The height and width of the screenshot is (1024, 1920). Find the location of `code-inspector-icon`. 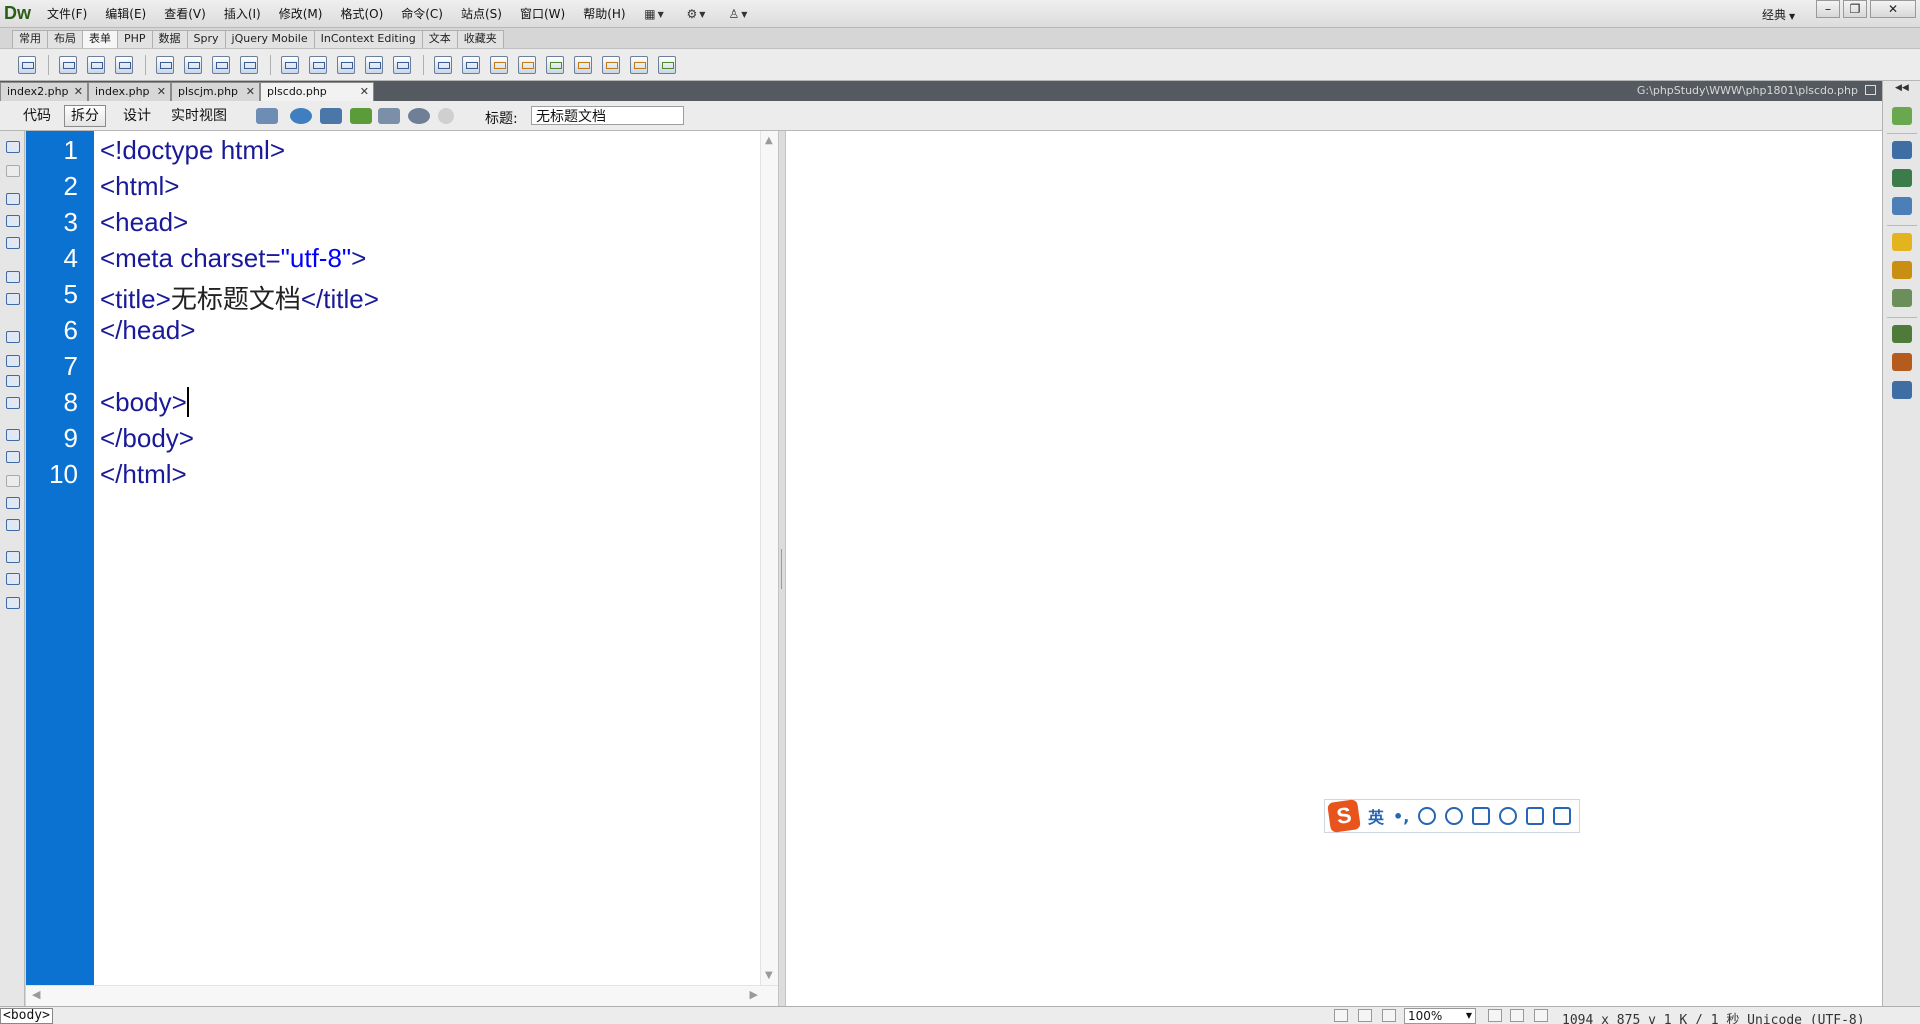

code-inspector-icon is located at coordinates (1902, 206).